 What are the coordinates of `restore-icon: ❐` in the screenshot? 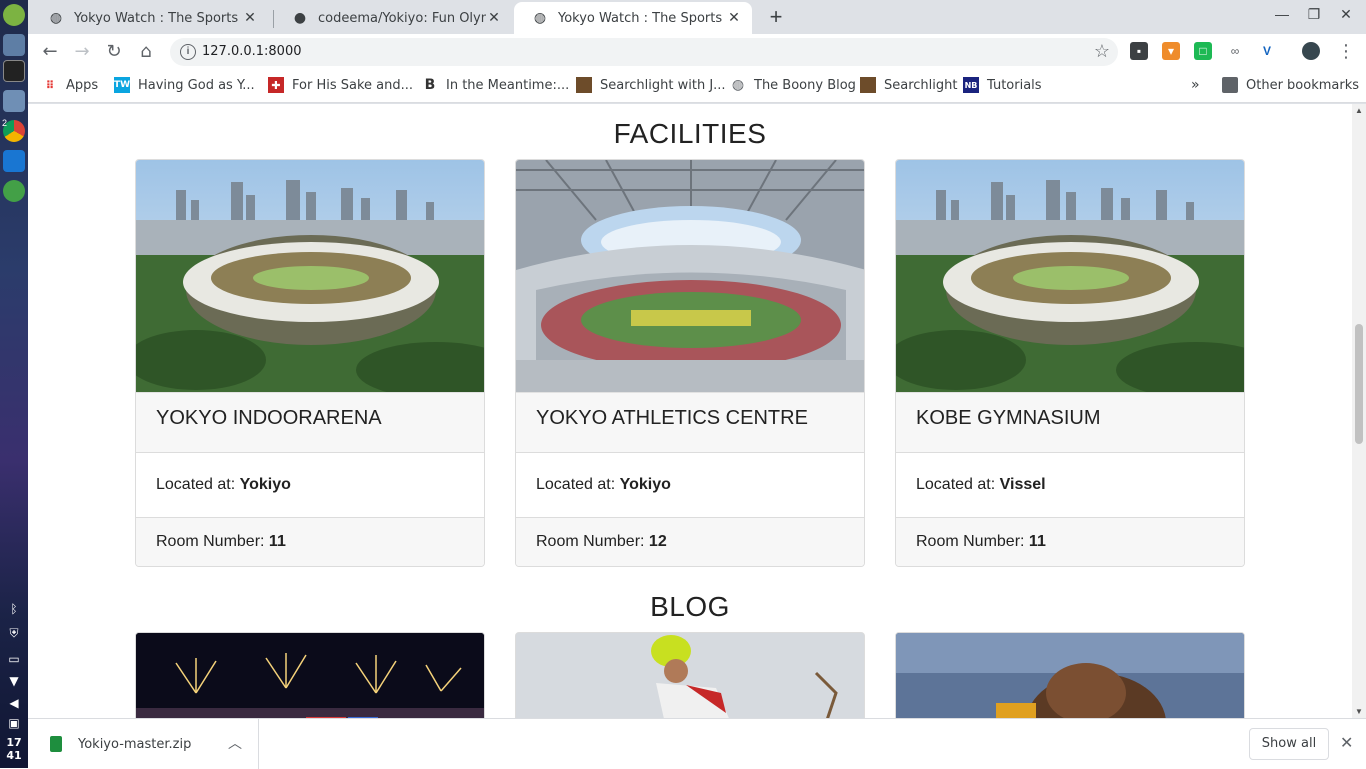 It's located at (1314, 14).